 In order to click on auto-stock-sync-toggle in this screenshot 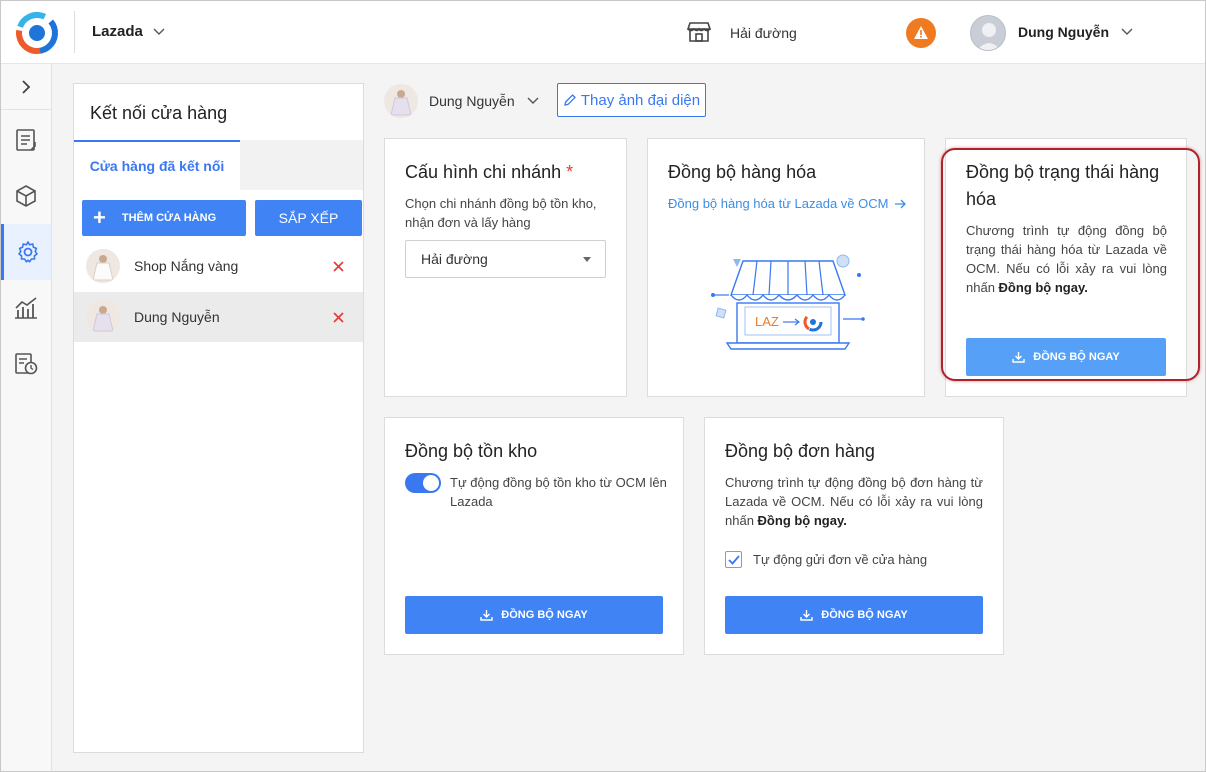, I will do `click(423, 483)`.